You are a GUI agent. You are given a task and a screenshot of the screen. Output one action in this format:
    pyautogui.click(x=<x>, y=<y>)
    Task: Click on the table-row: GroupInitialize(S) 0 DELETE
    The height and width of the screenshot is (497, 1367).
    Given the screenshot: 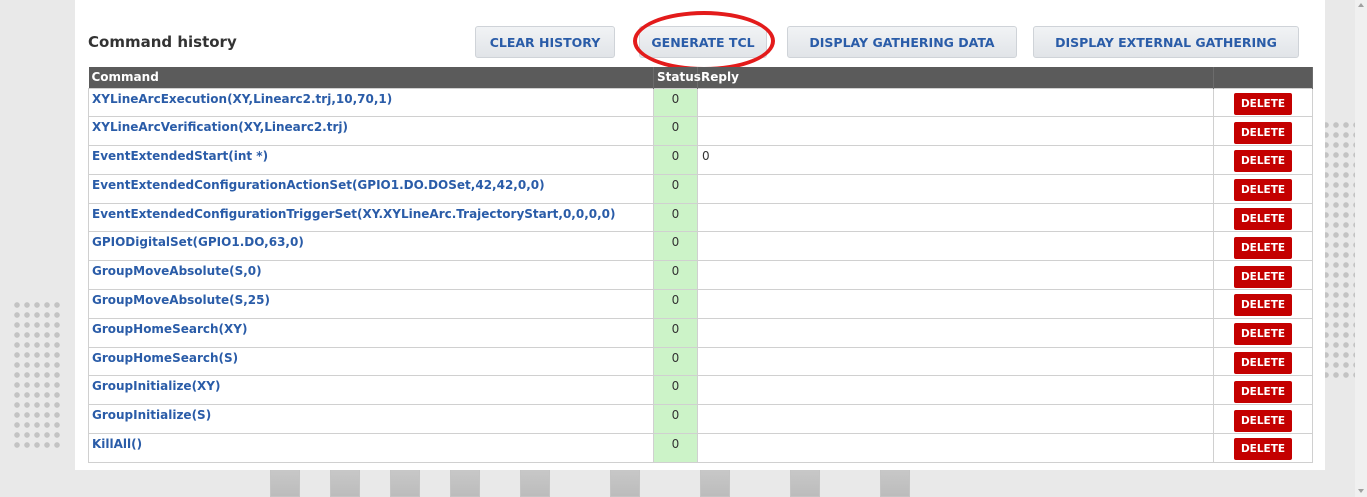 What is the action you would take?
    pyautogui.click(x=700, y=419)
    